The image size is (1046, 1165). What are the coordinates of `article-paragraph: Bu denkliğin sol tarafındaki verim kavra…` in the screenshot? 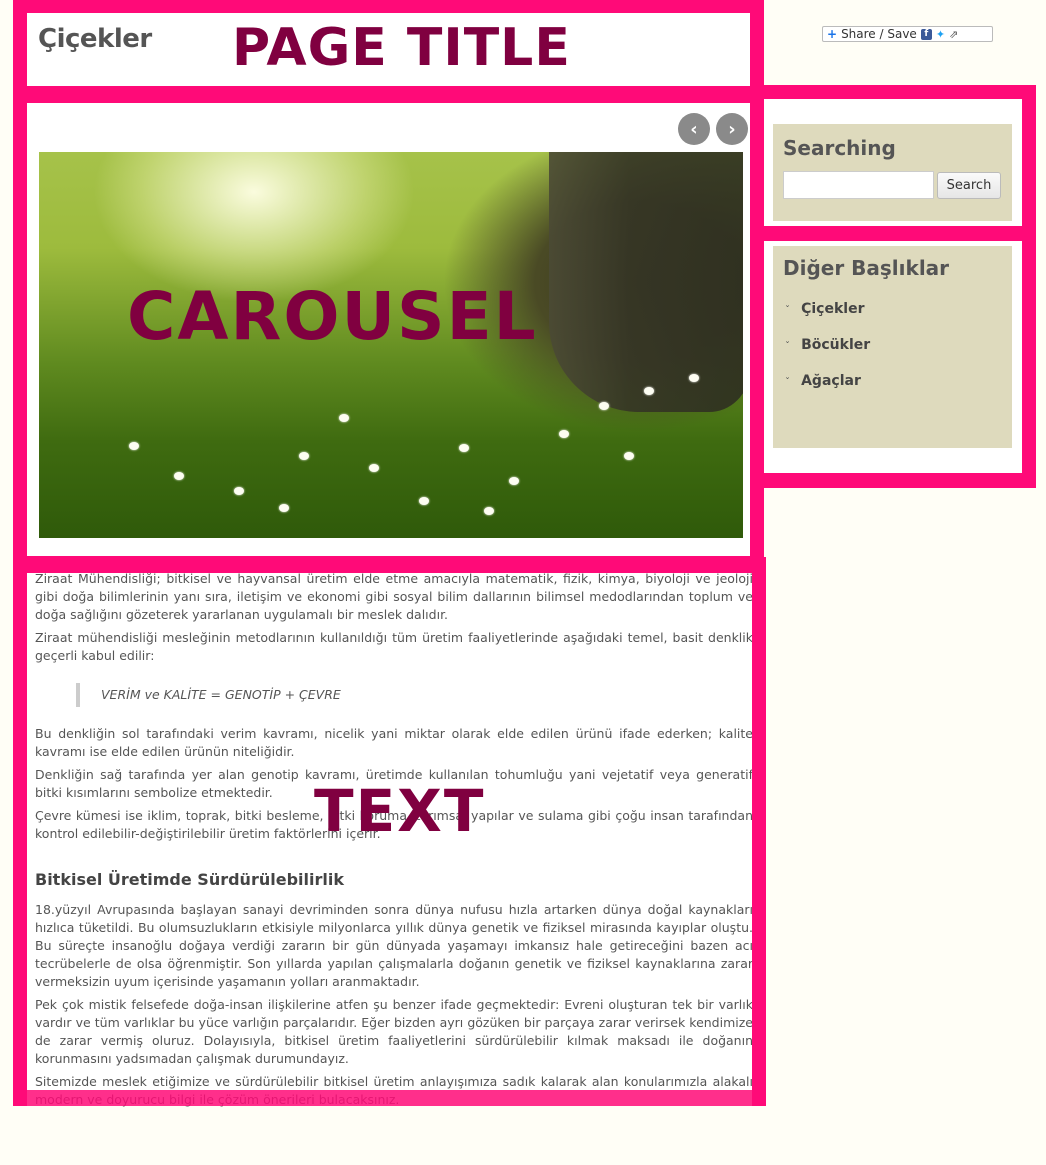 It's located at (394, 742).